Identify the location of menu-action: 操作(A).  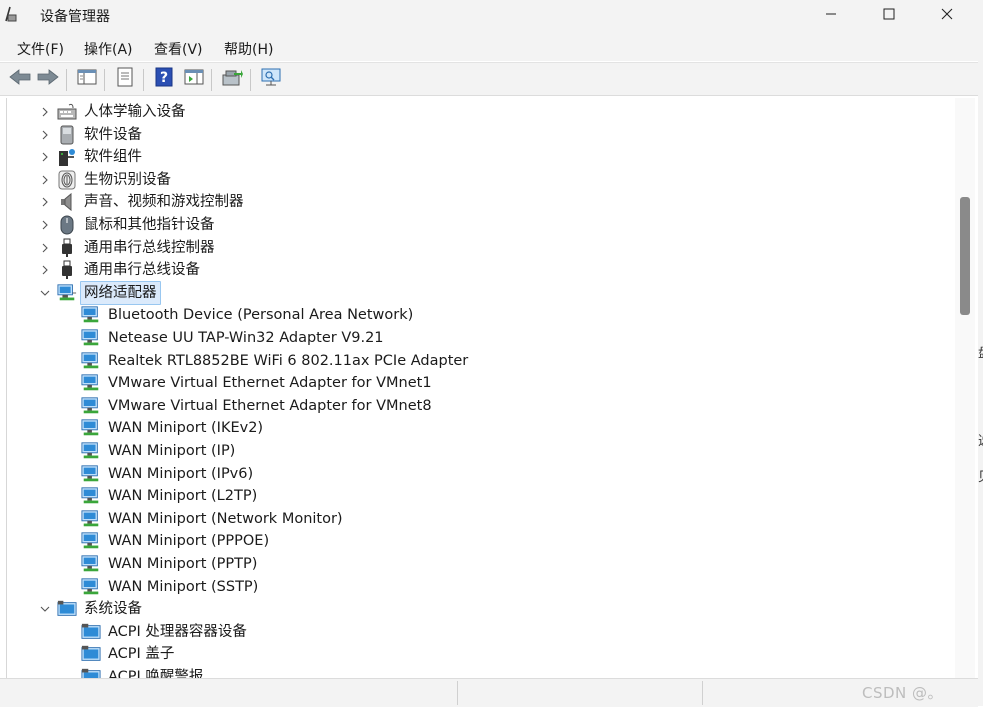
(108, 49).